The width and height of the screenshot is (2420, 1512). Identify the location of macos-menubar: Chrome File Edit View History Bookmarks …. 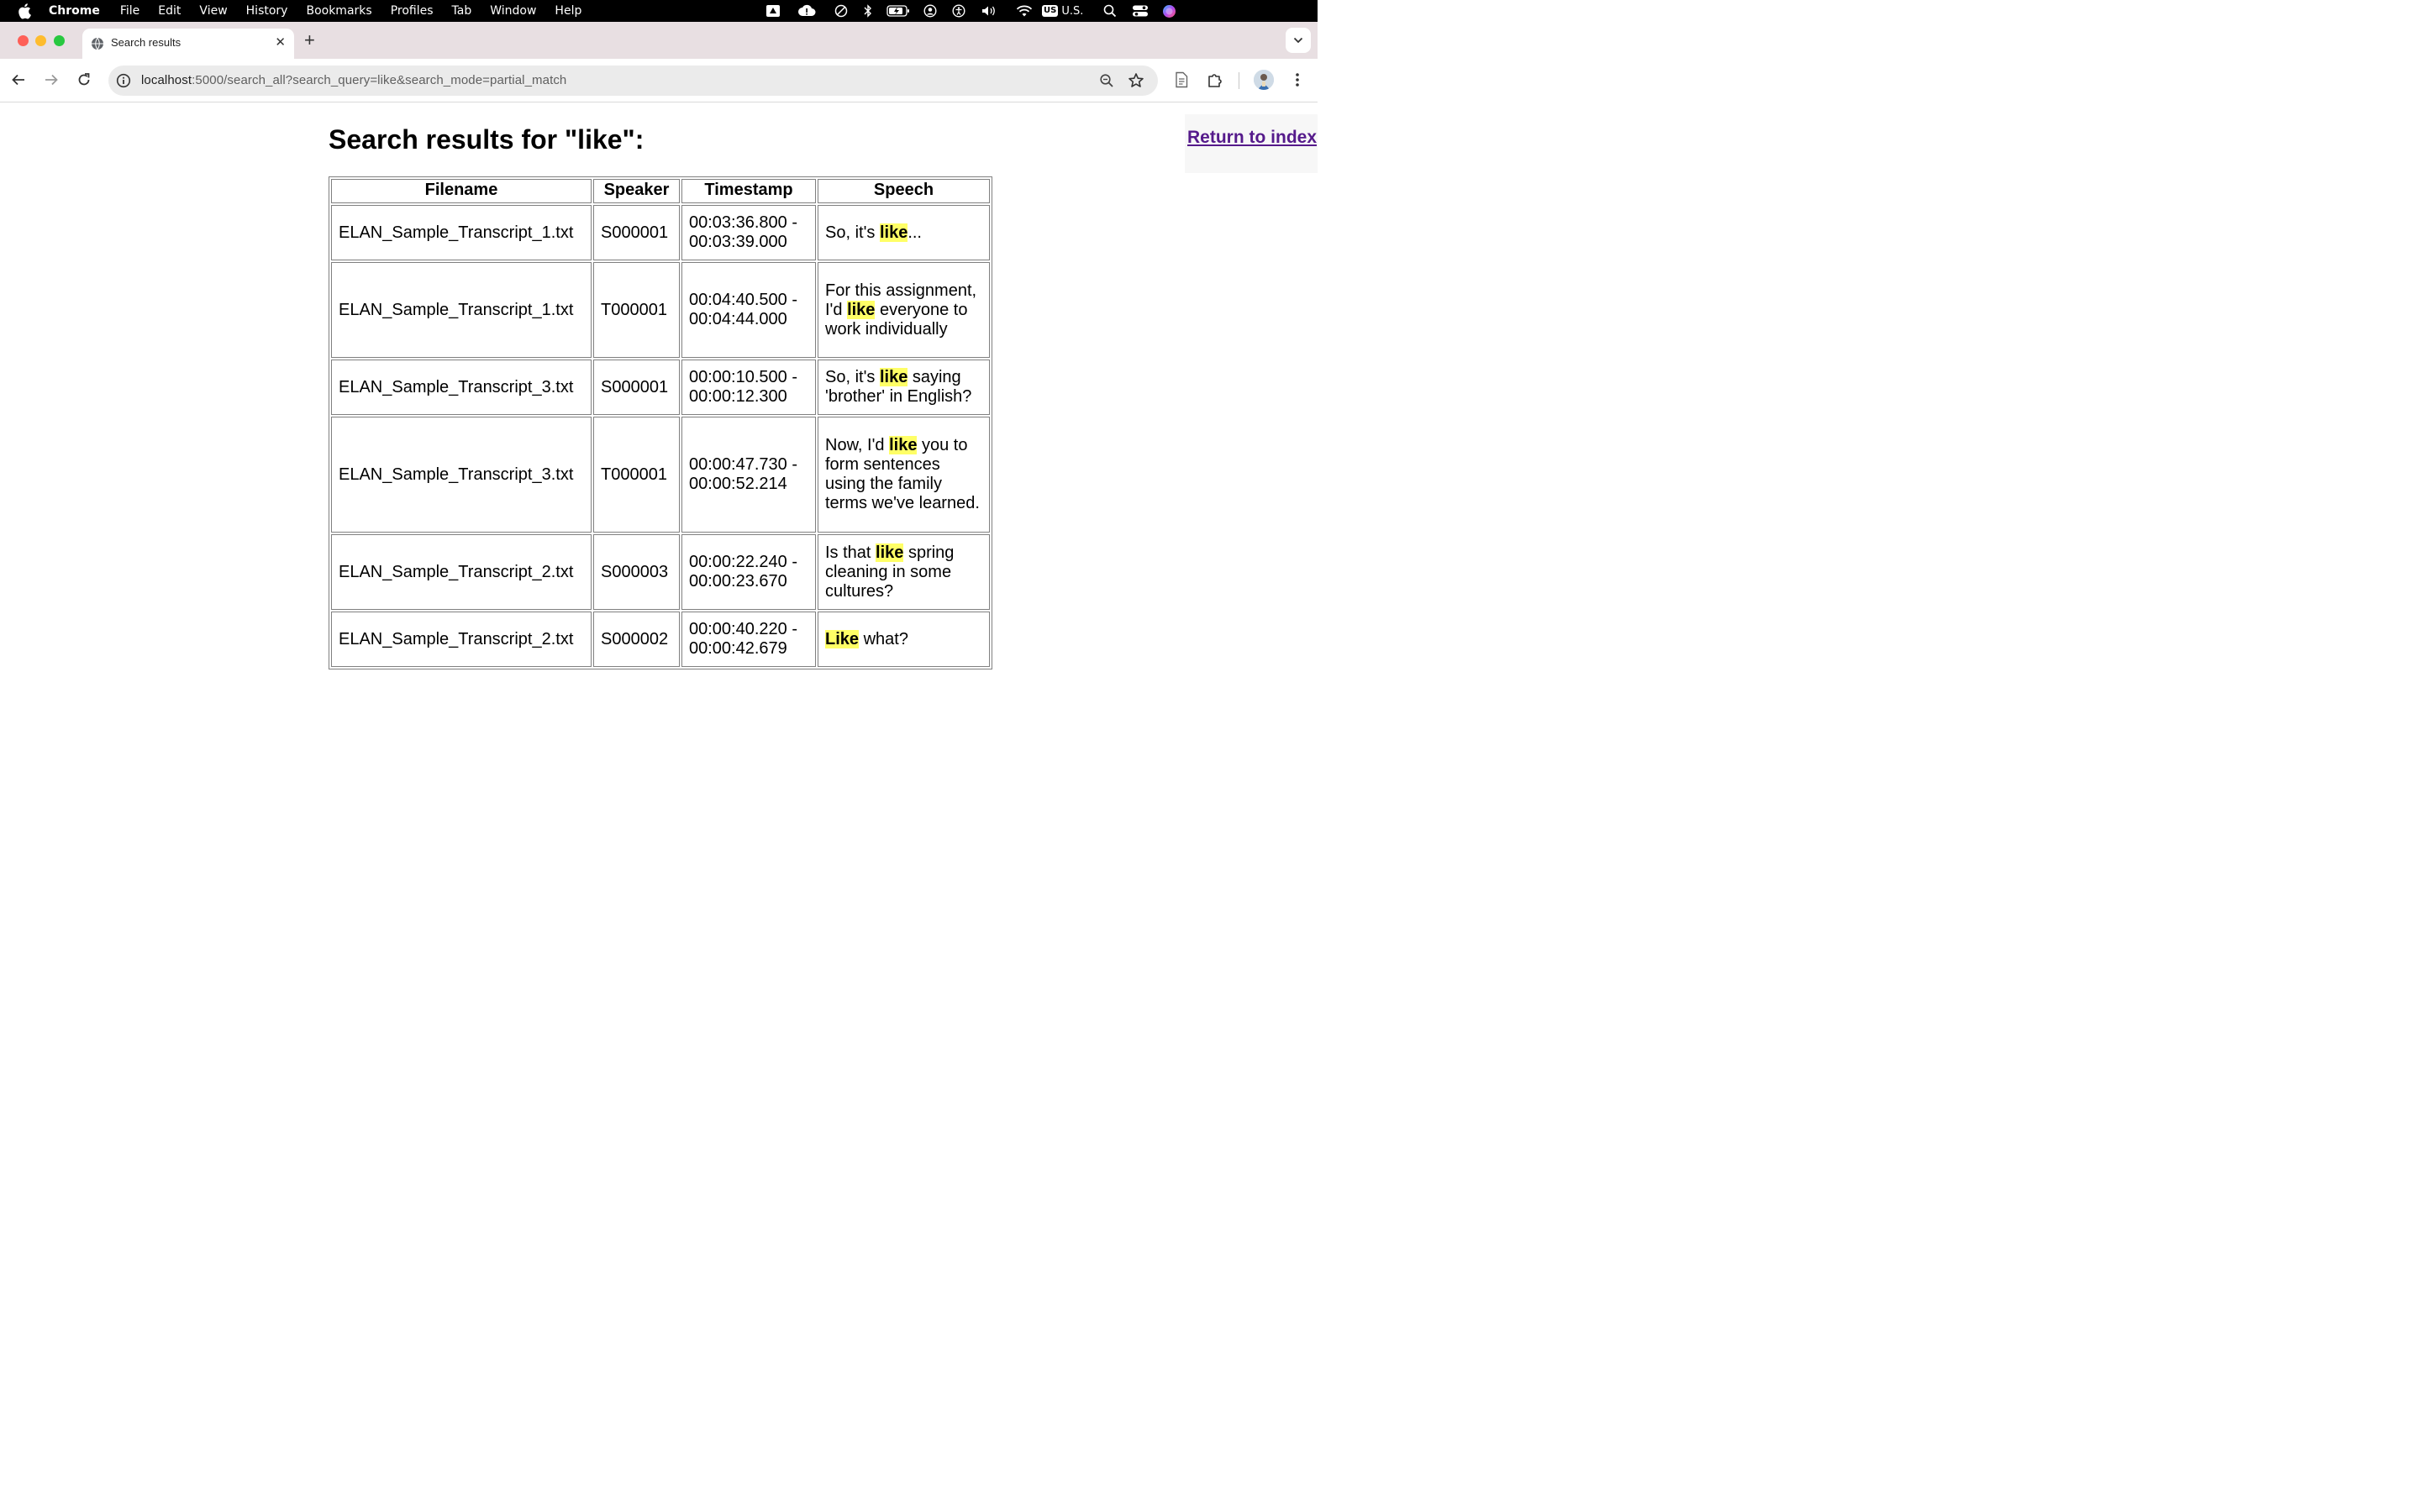
(659, 11).